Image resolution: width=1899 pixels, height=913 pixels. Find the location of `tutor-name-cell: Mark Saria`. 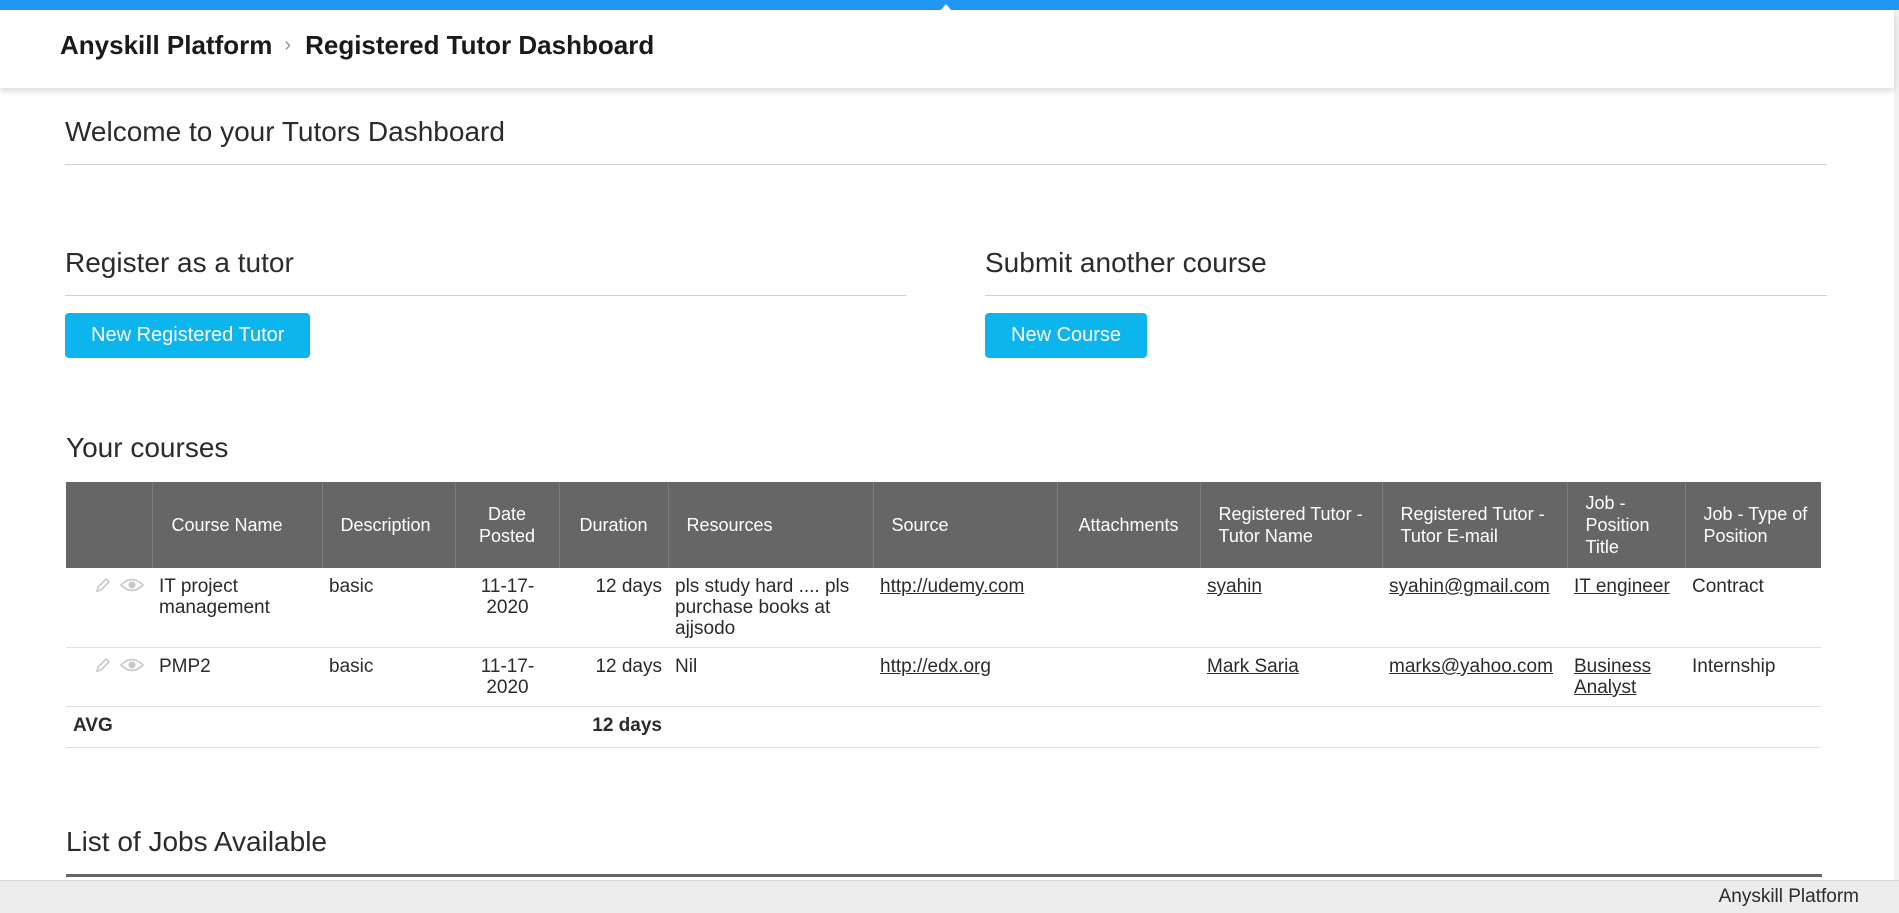

tutor-name-cell: Mark Saria is located at coordinates (1291, 677).